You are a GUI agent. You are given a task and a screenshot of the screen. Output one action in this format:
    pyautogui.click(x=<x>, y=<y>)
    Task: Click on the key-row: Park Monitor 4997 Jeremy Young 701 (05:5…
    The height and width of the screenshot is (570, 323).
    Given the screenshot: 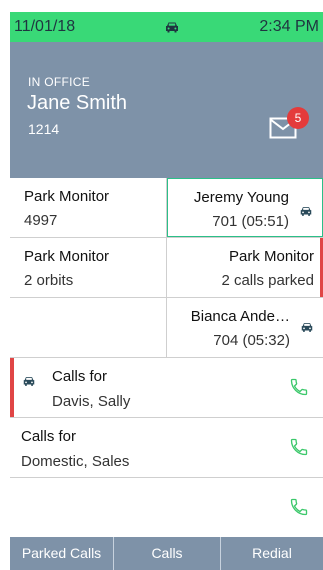 What is the action you would take?
    pyautogui.click(x=166, y=208)
    